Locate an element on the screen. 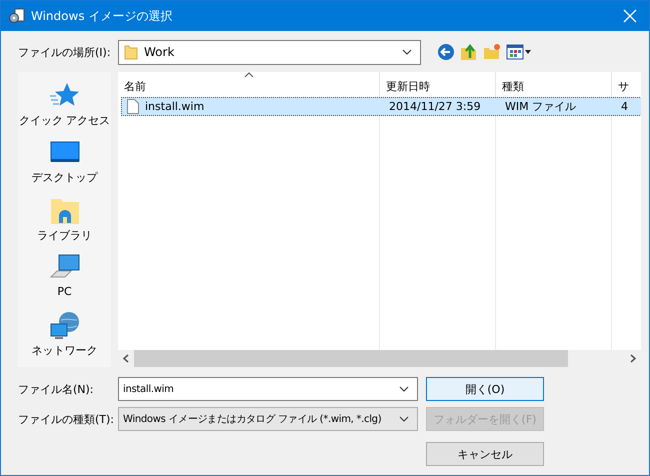  table-cell: 2014/11/27 3:59 is located at coordinates (435, 106).